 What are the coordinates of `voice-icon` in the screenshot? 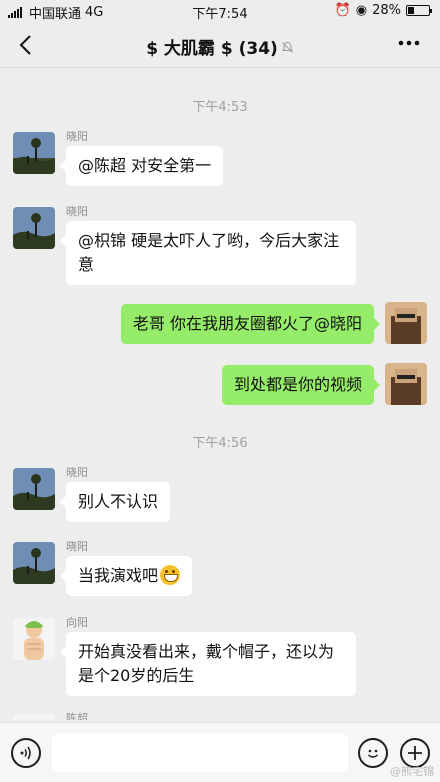 It's located at (25, 753).